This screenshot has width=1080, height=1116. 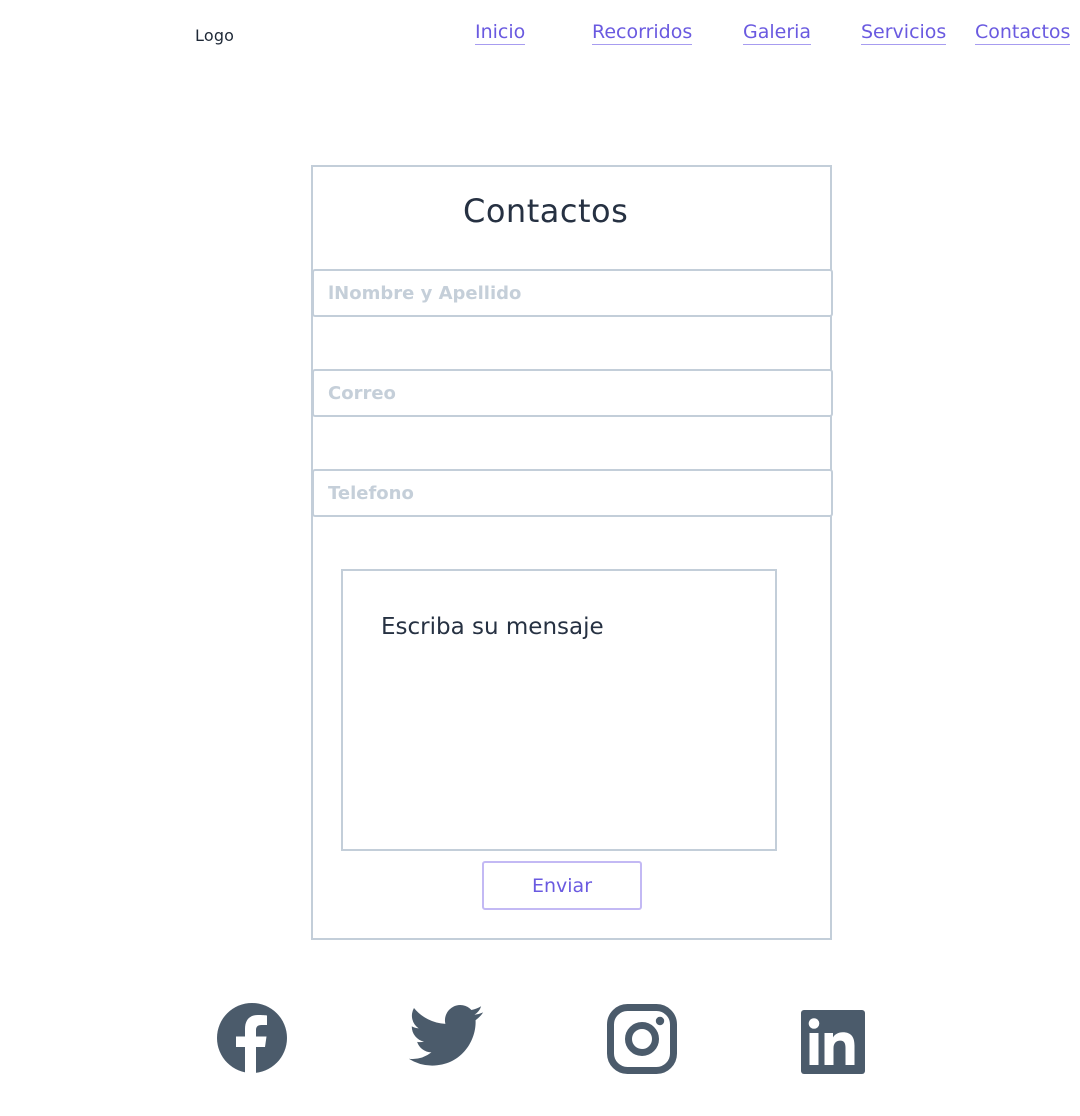 I want to click on twitter-link, so click(x=446, y=1036).